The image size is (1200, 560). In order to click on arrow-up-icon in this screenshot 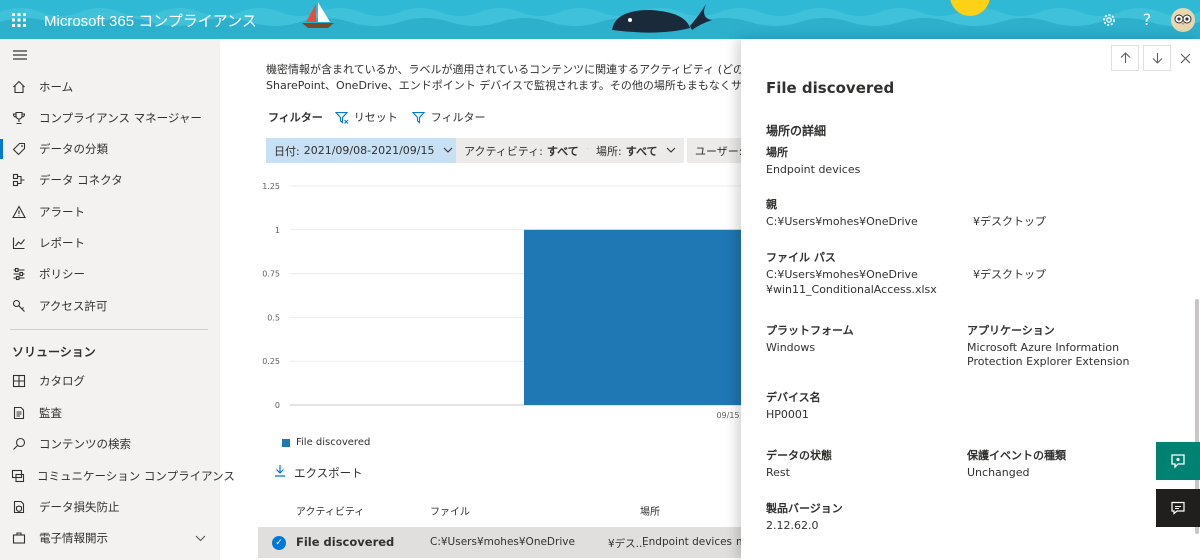, I will do `click(1125, 57)`.